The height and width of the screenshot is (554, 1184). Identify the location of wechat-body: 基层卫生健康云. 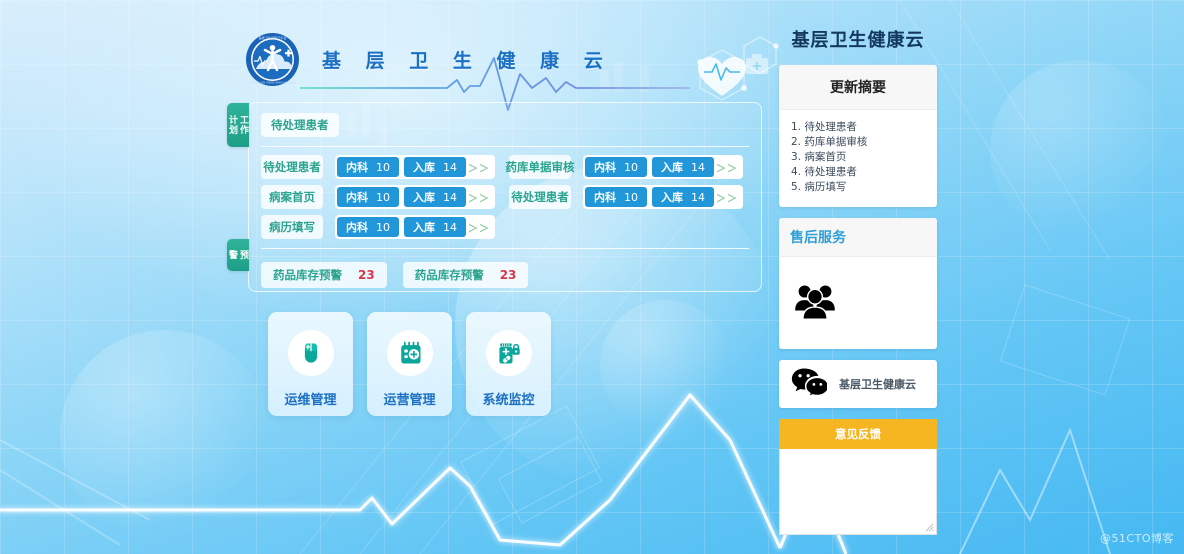
(858, 384).